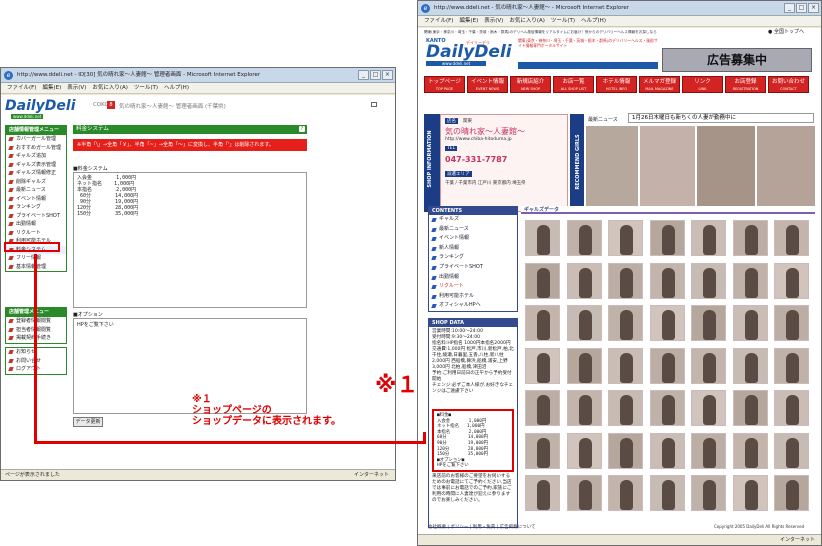  What do you see at coordinates (659, 84) in the screenshot?
I see `nav-tab-5: メルマガ登録 MAIL MAGAZINE` at bounding box center [659, 84].